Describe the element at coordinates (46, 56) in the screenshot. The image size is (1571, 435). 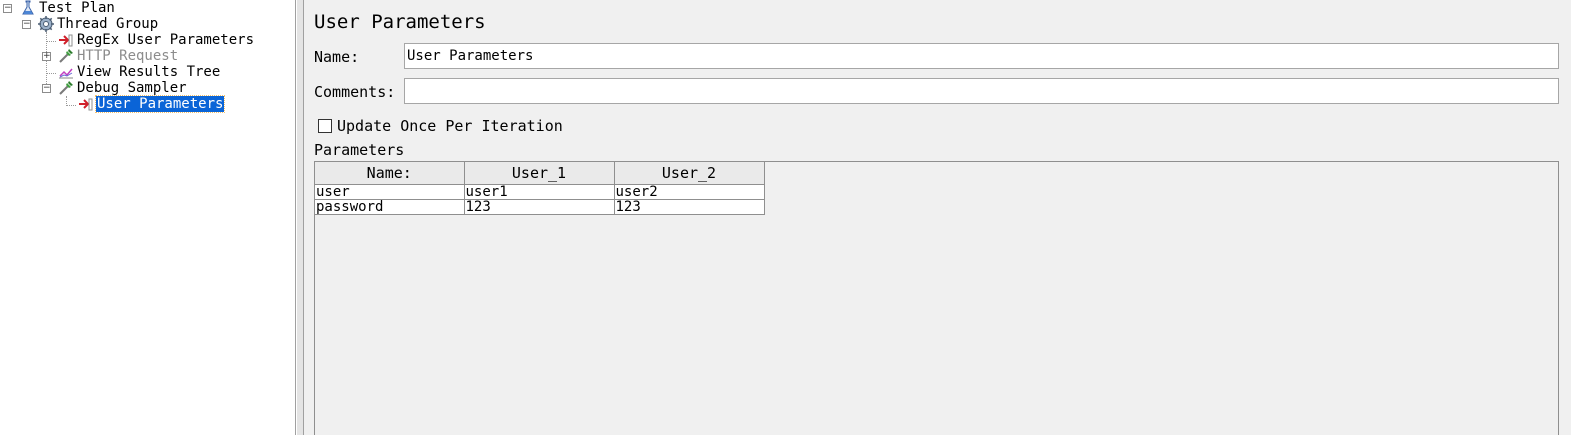
I see `expand-http-request-icon: +` at that location.